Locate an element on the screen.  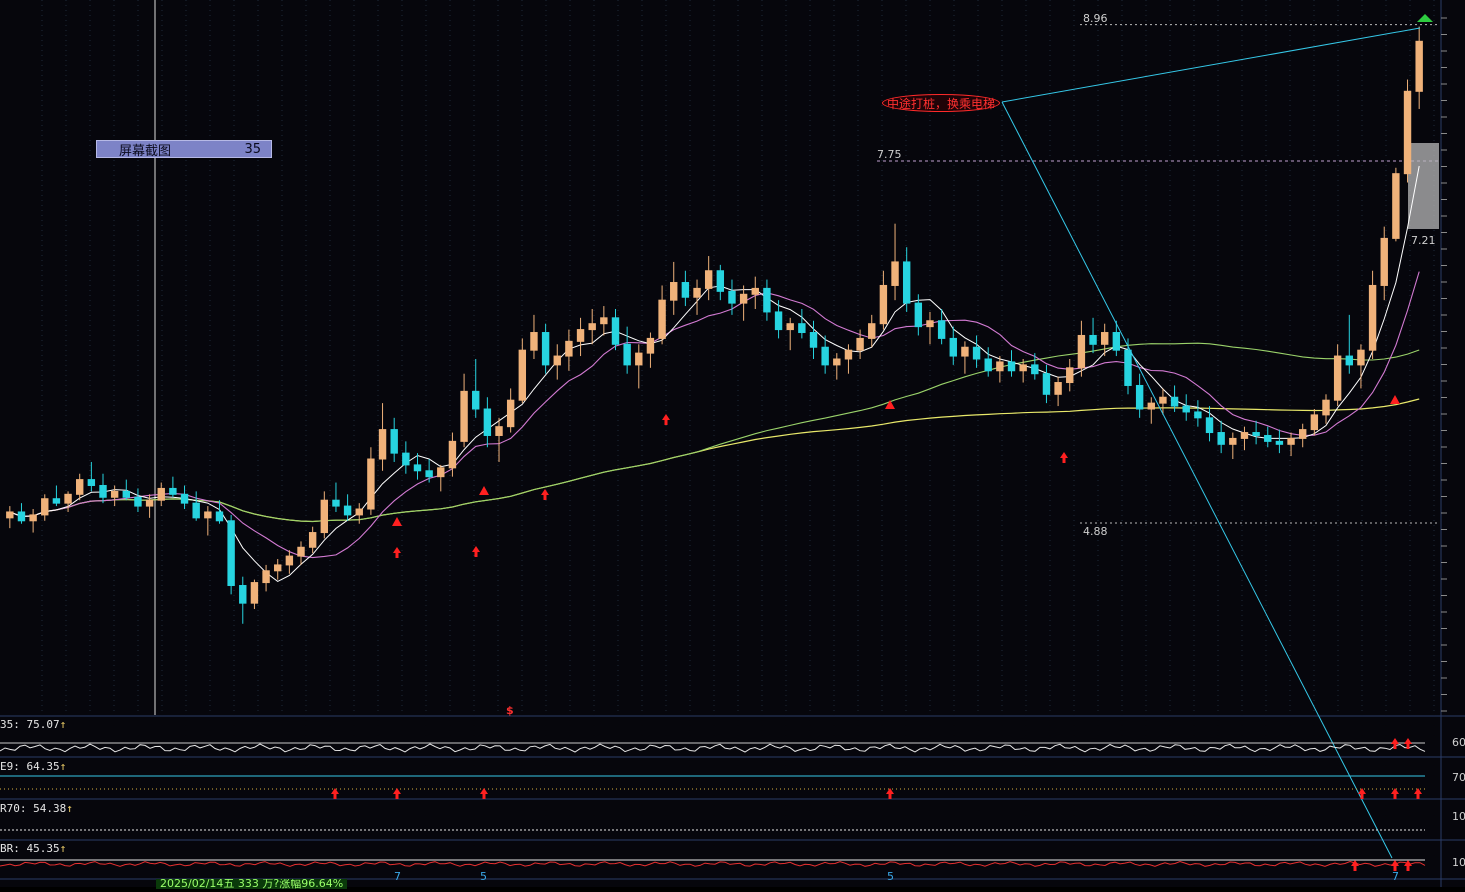
low-price-label: 4.88 is located at coordinates (1095, 531).